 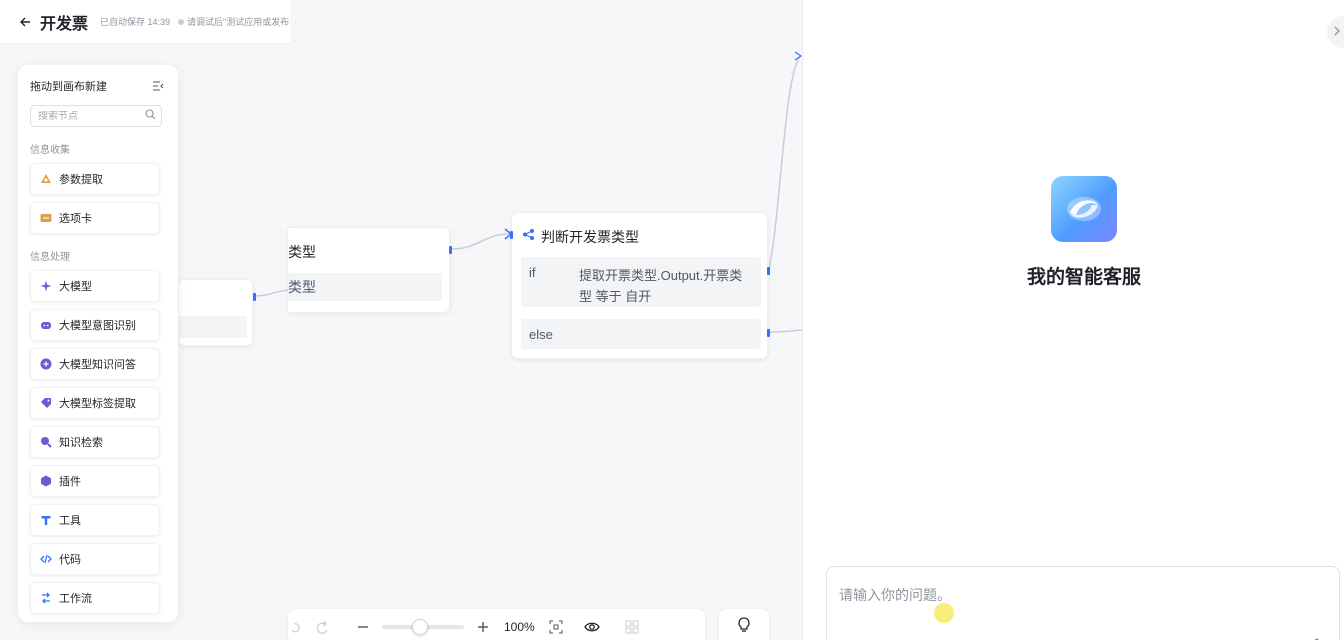 I want to click on palette-item-llm: 大模型, so click(x=95, y=286).